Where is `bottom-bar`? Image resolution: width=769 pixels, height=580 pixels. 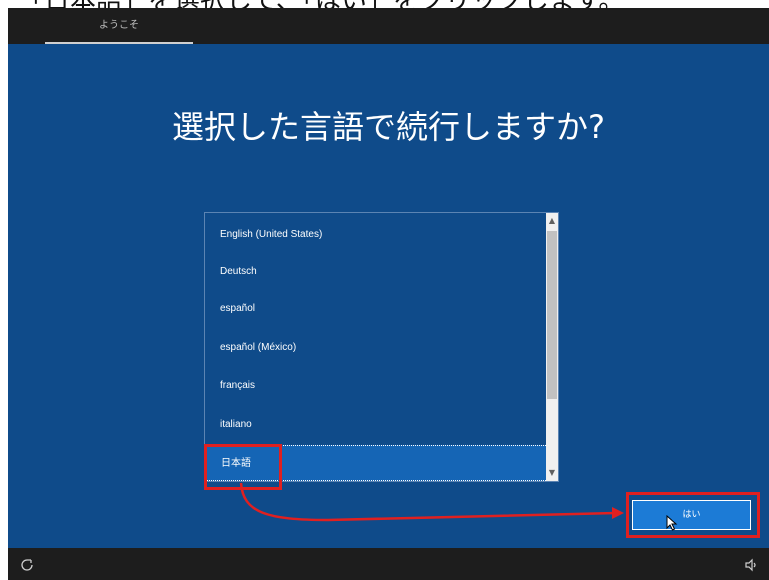
bottom-bar is located at coordinates (388, 564).